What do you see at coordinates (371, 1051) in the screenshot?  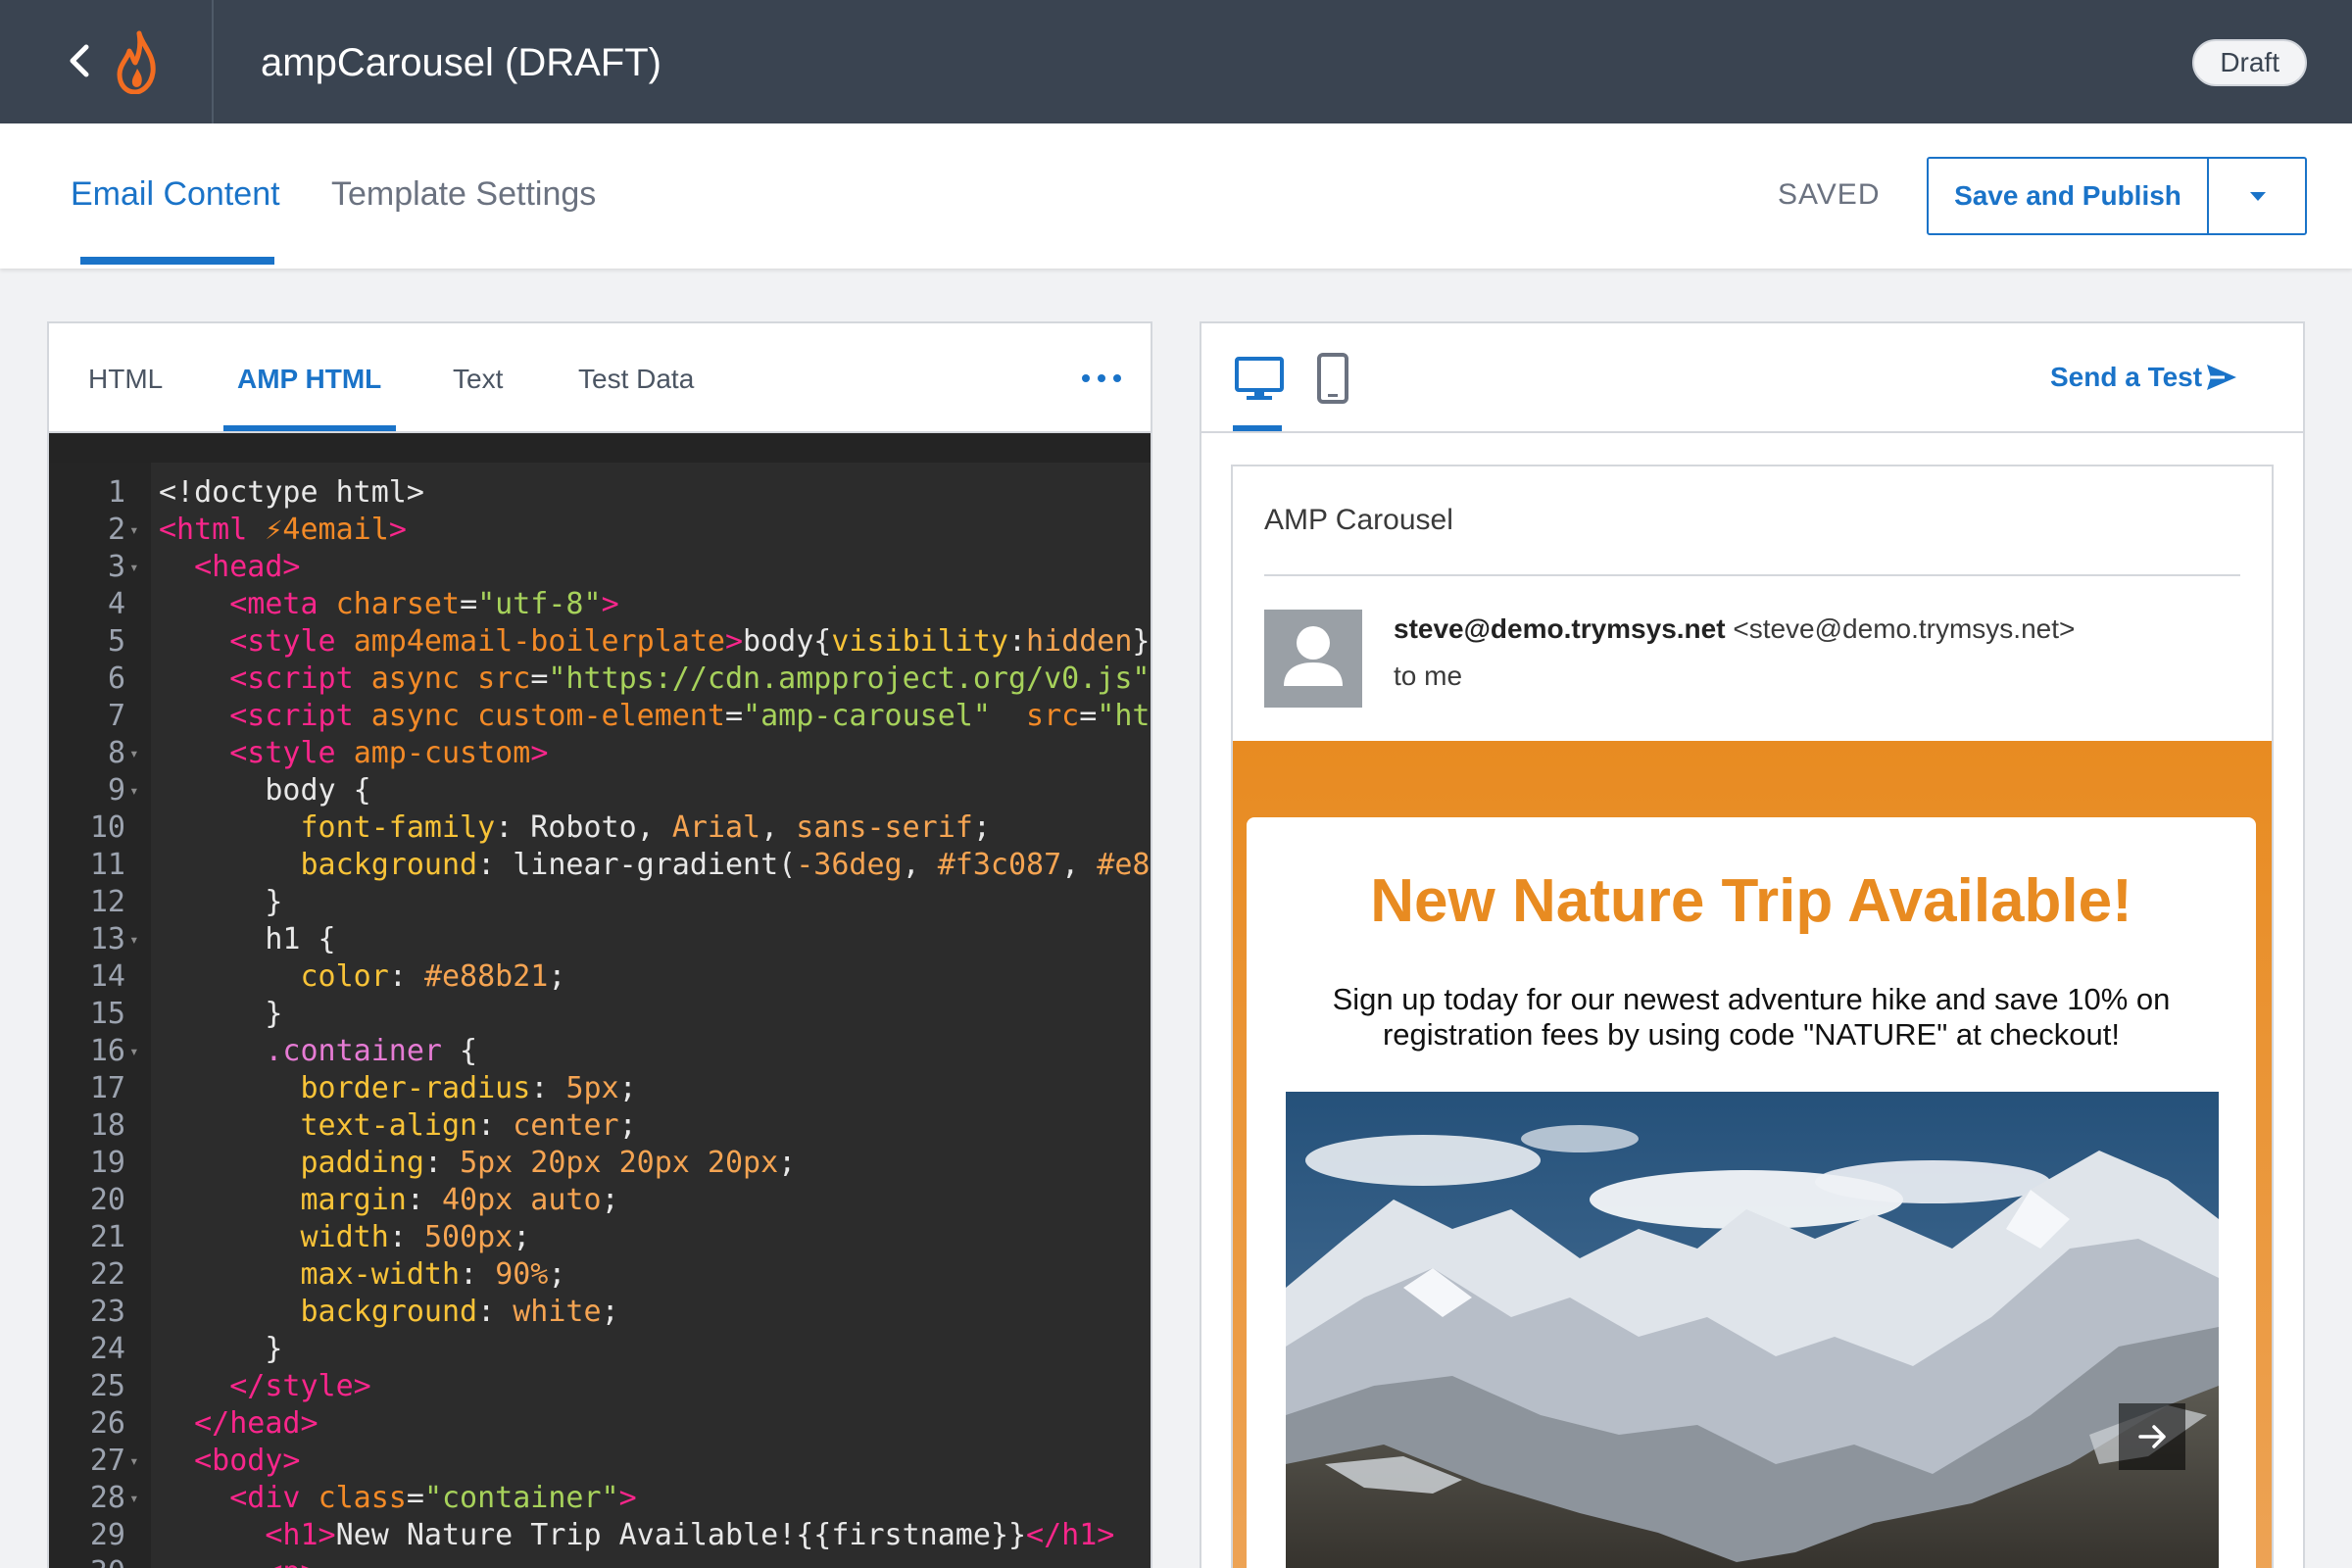 I see `code-text: .container {` at bounding box center [371, 1051].